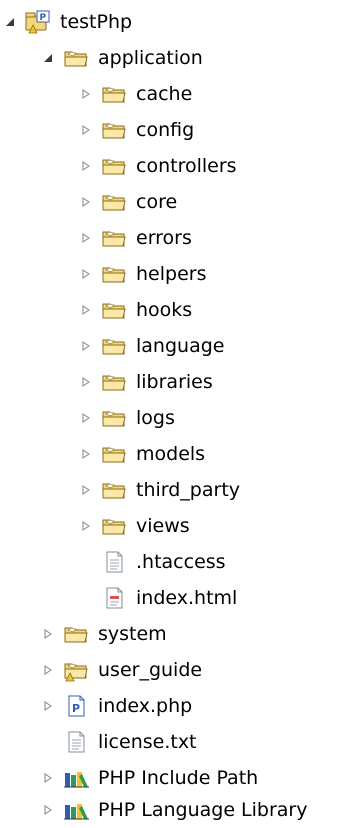  I want to click on html-file-icon, so click(114, 598).